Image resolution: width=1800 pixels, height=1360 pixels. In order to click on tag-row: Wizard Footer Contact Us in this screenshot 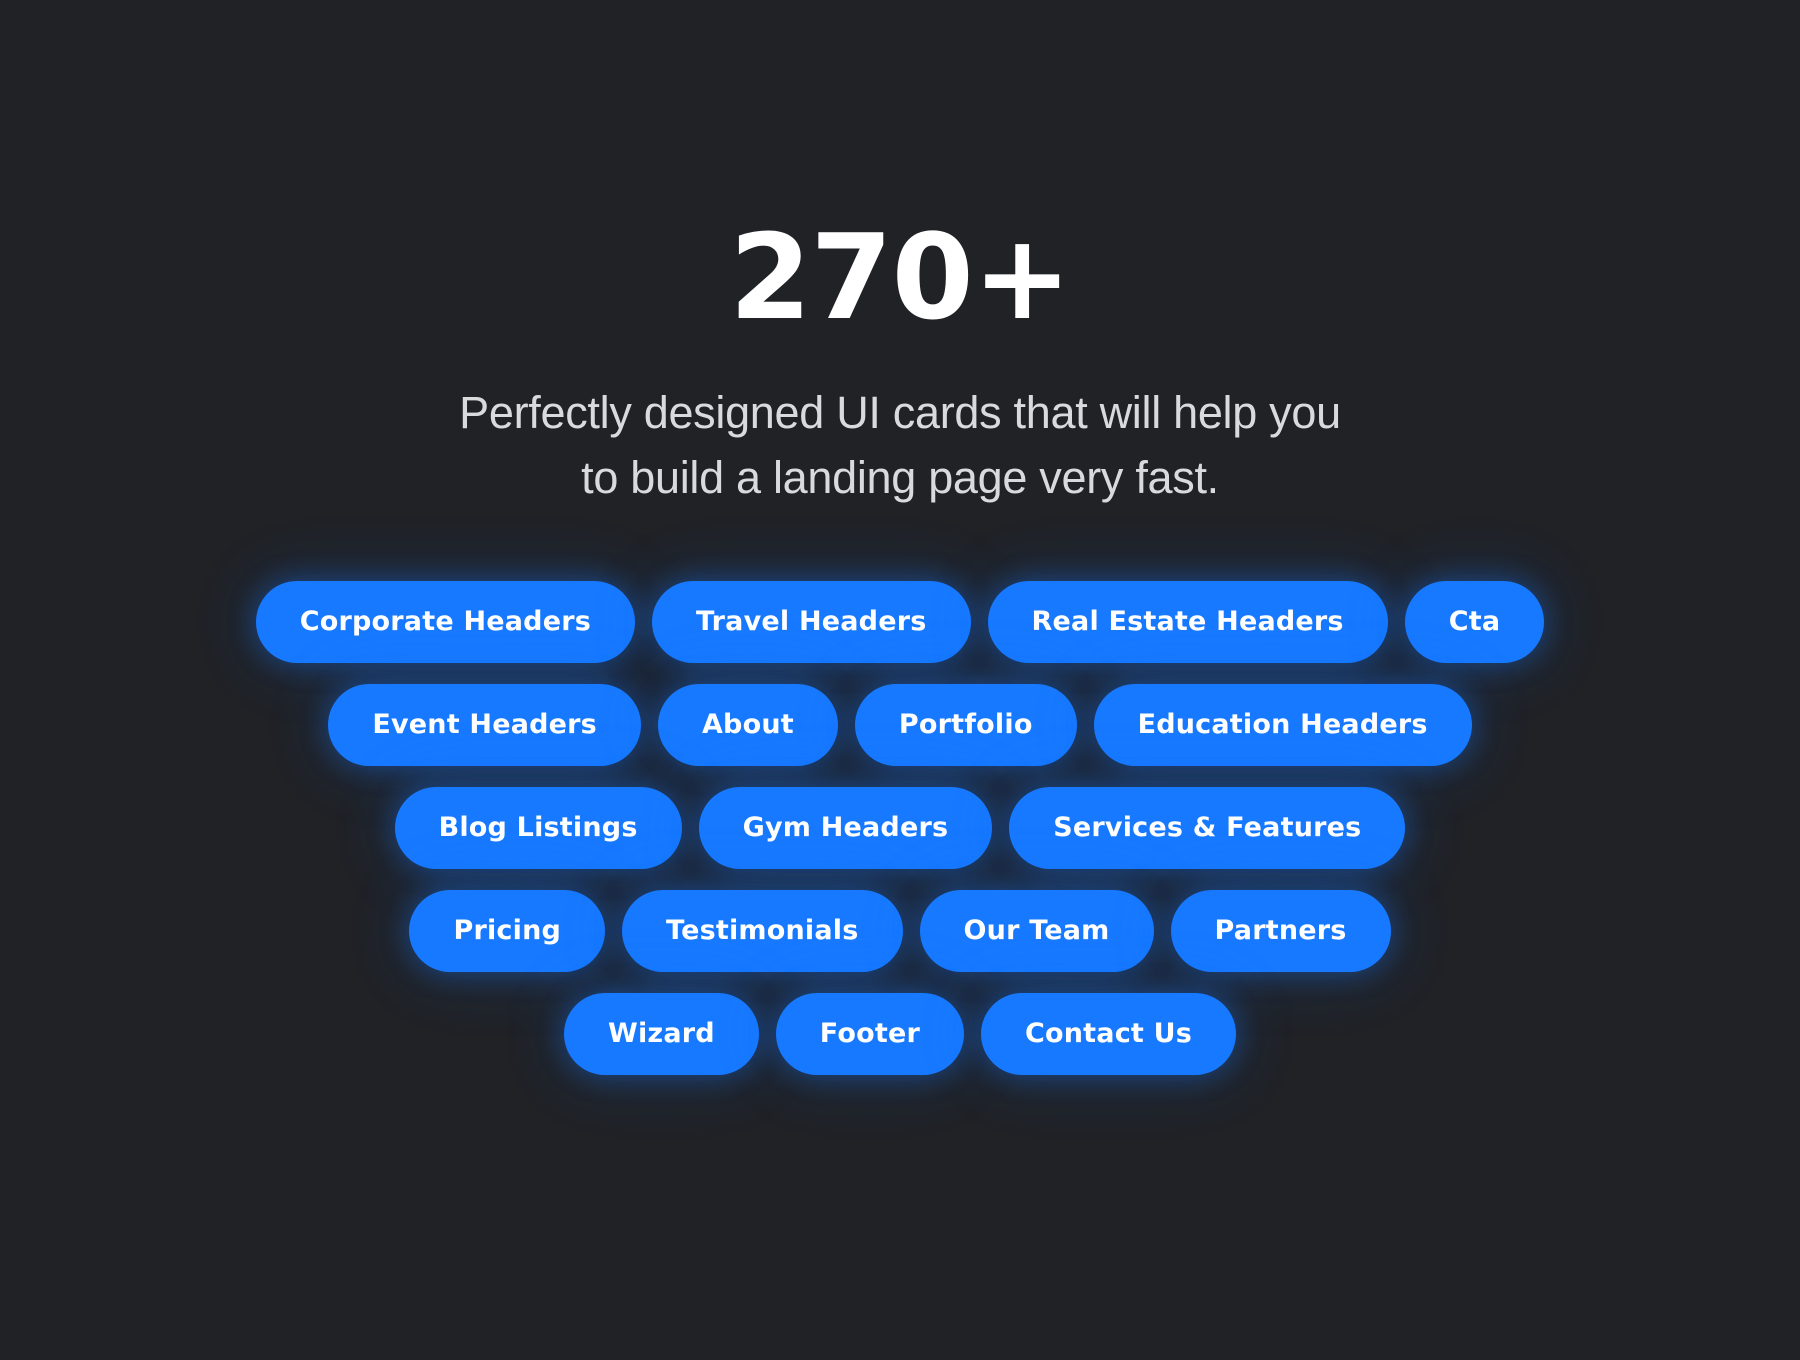, I will do `click(900, 1033)`.